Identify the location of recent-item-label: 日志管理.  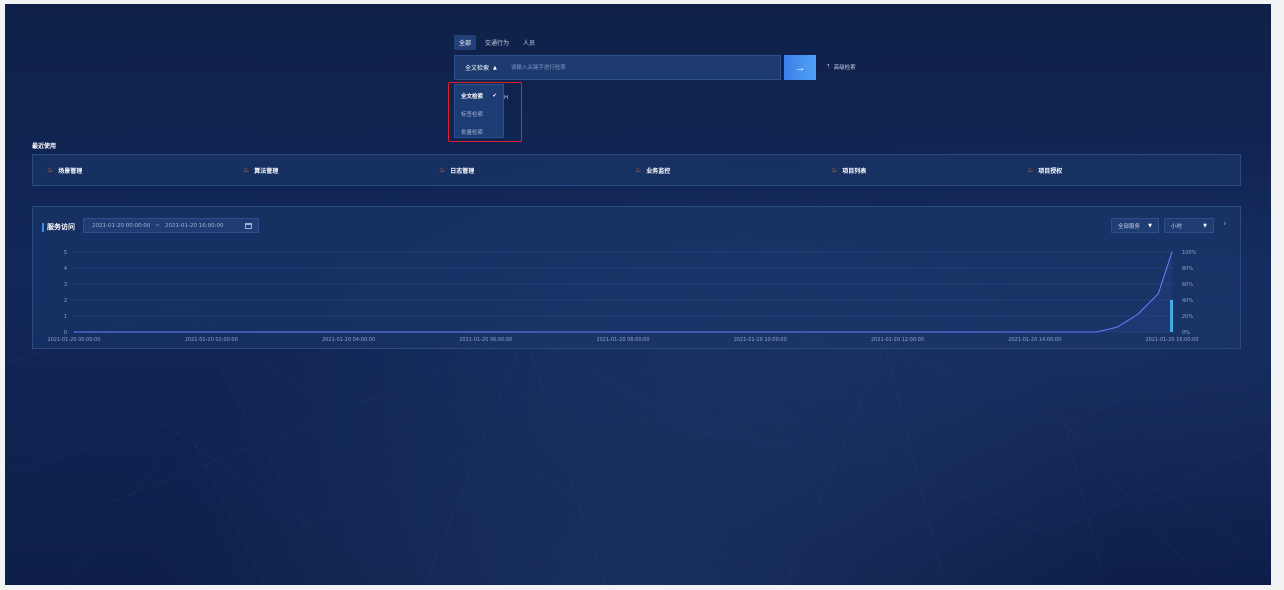
(462, 171).